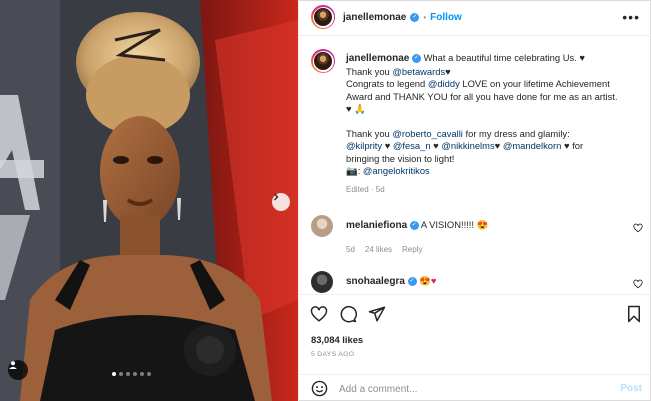  What do you see at coordinates (131, 374) in the screenshot?
I see `carousel-indicator` at bounding box center [131, 374].